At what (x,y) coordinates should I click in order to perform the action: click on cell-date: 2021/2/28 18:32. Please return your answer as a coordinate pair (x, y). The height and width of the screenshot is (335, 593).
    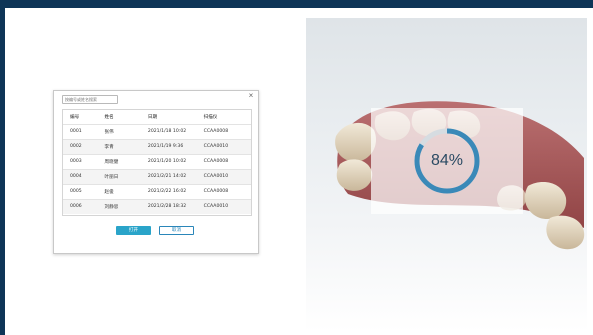
    Looking at the image, I should click on (168, 206).